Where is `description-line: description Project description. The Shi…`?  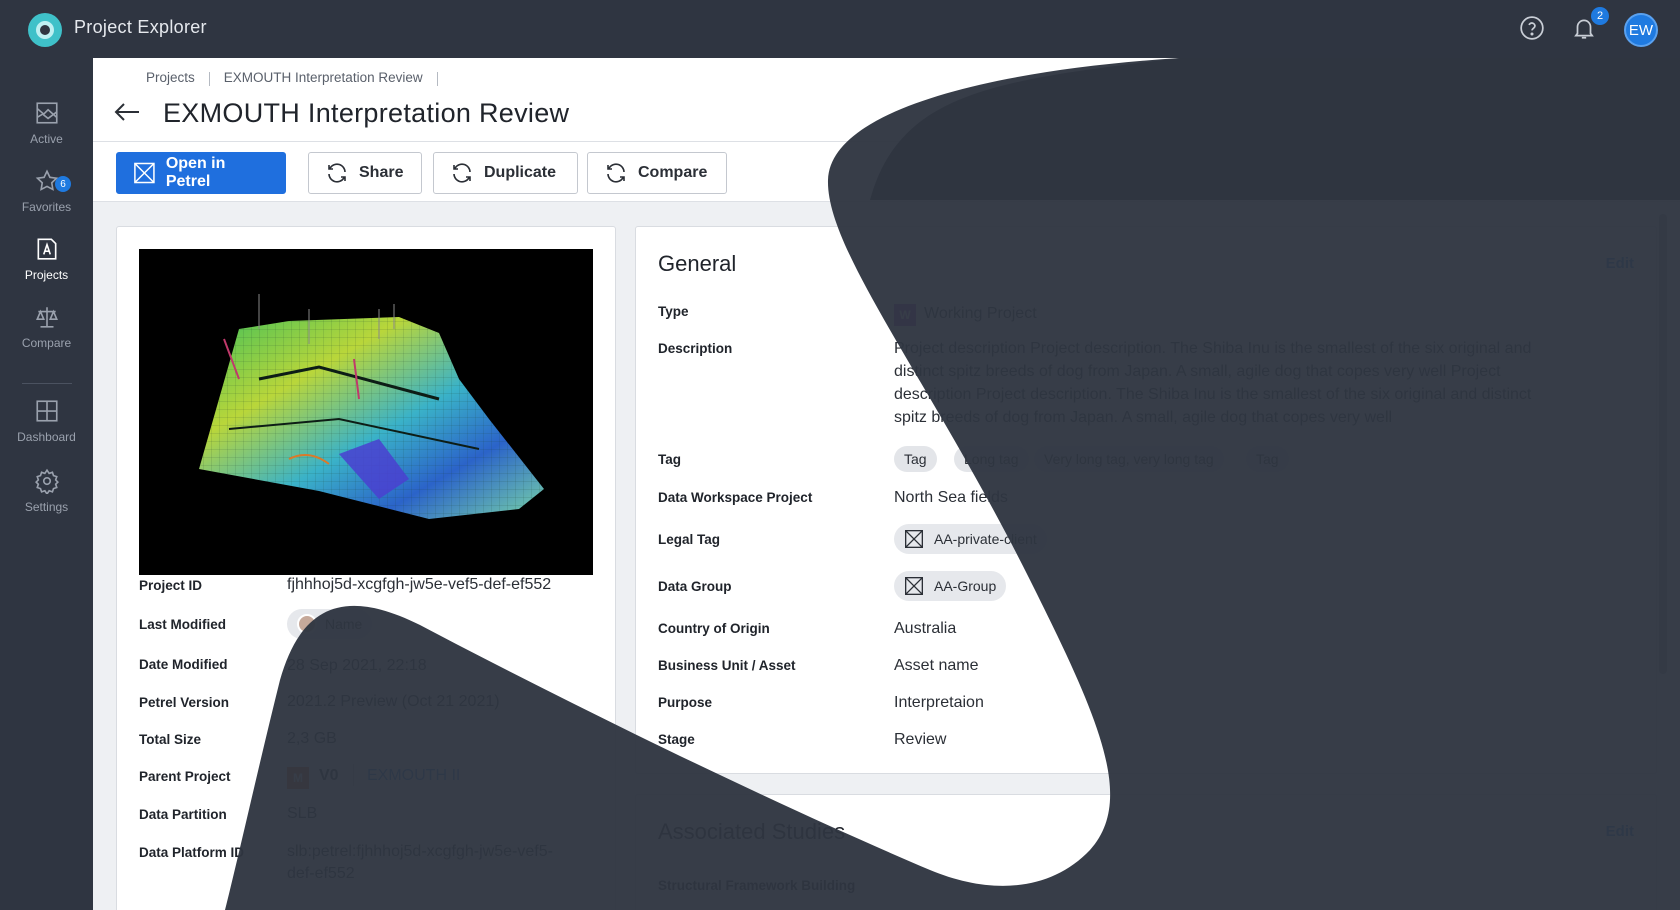 description-line: description Project description. The Shi… is located at coordinates (1213, 394).